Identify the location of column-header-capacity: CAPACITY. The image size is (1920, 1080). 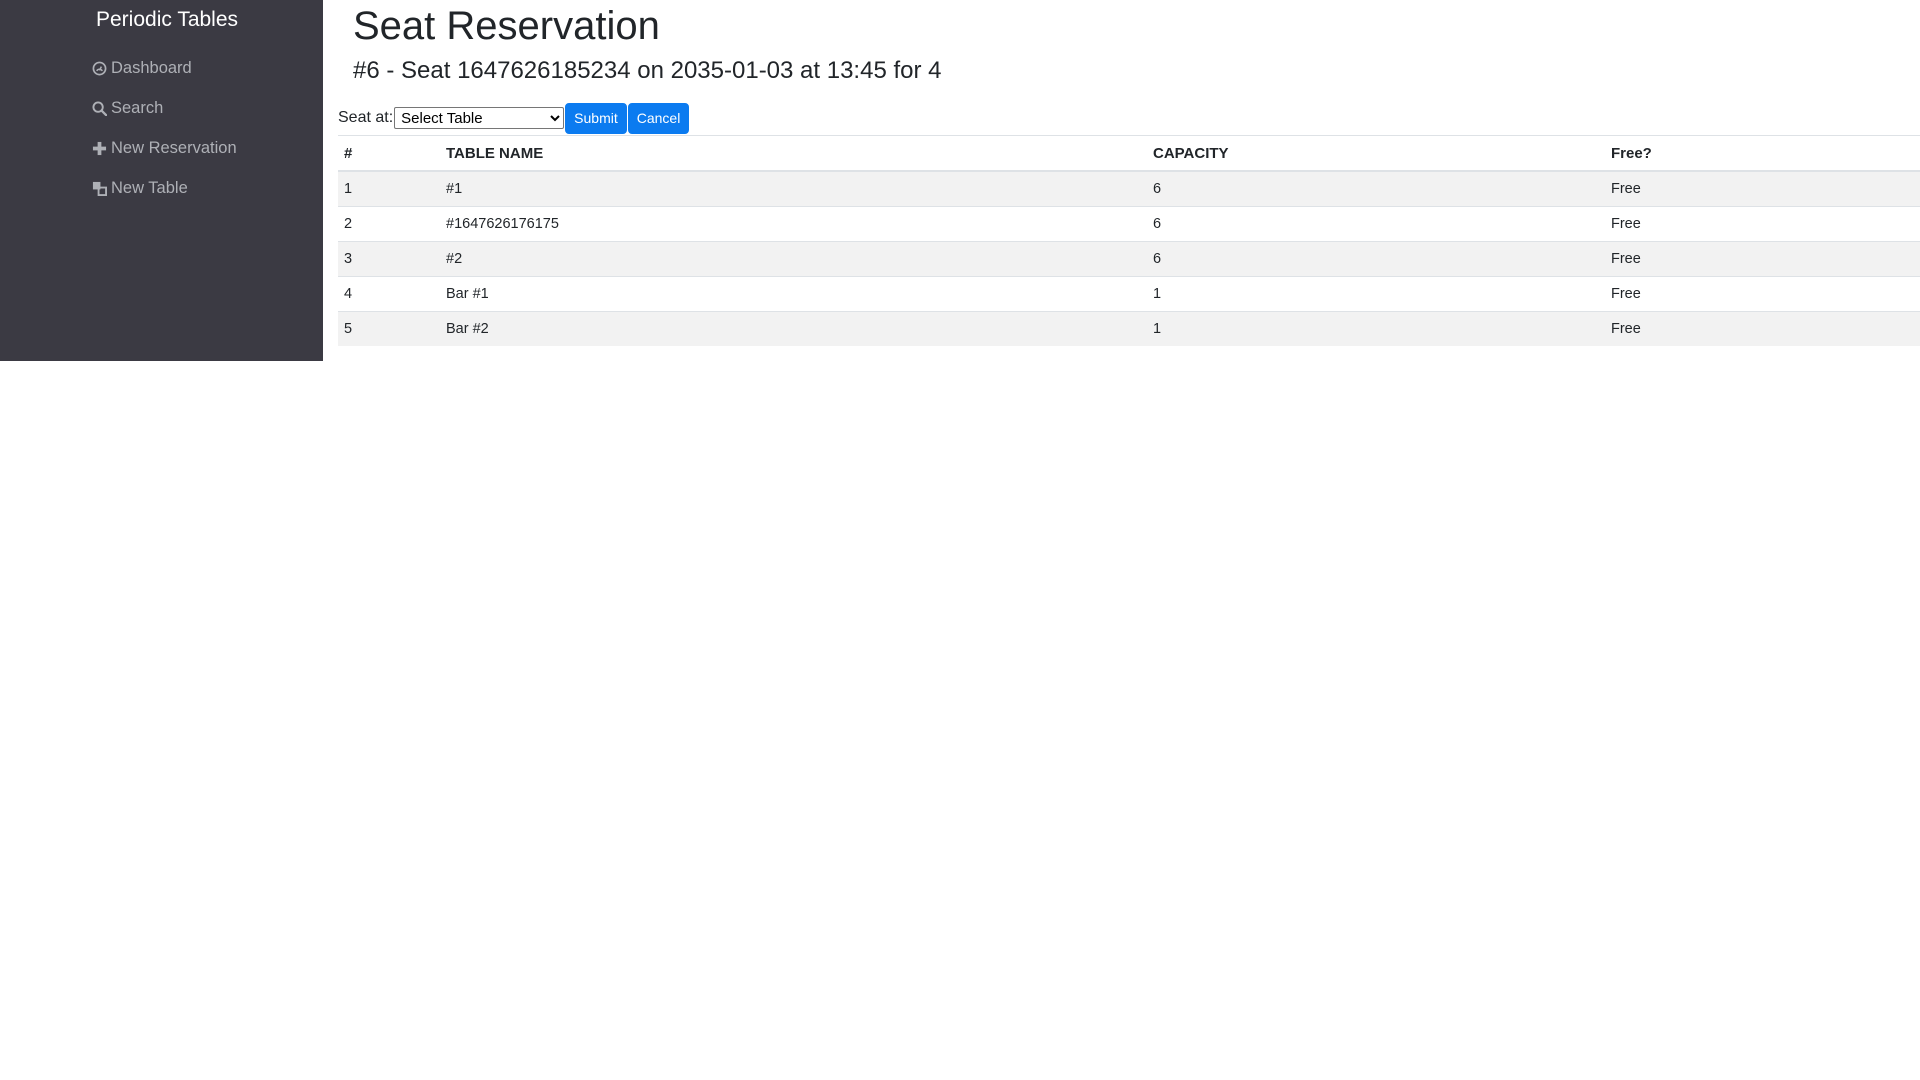
(1376, 153).